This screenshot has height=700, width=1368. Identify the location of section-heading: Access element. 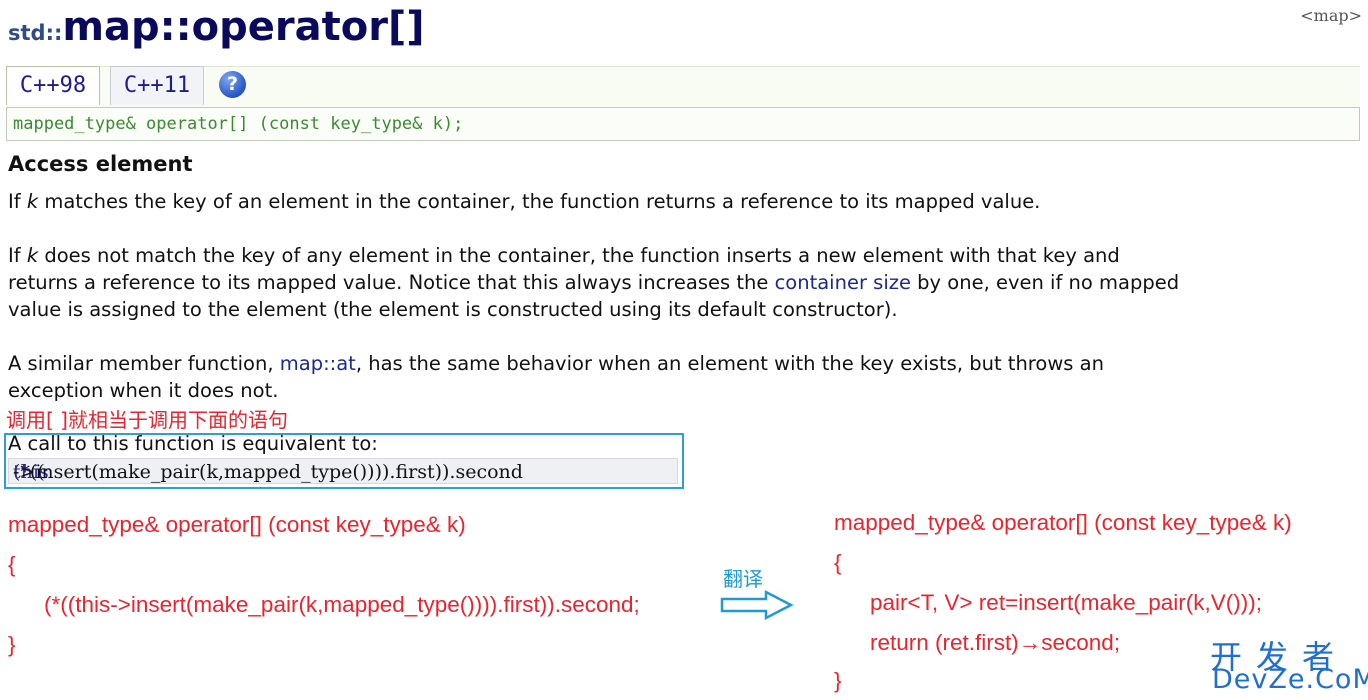
(100, 164).